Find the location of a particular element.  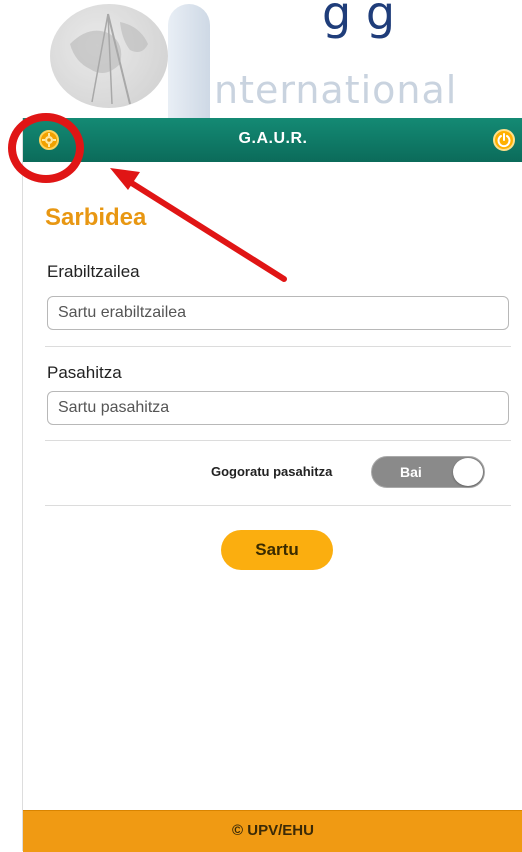

annotation-arrow is located at coordinates (198, 225).